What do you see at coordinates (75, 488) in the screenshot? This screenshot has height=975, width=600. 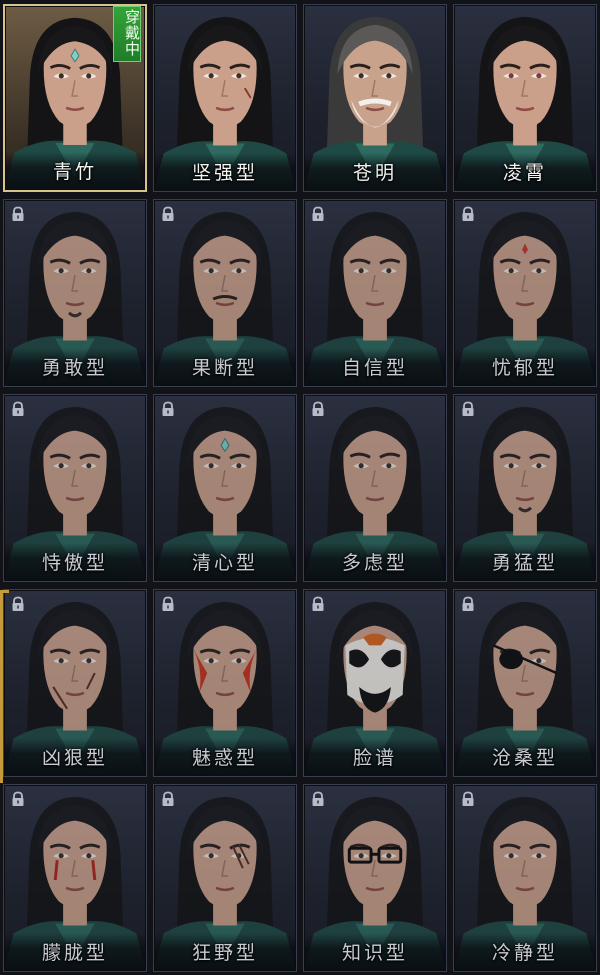 I see `appearance-card: 恃傲型` at bounding box center [75, 488].